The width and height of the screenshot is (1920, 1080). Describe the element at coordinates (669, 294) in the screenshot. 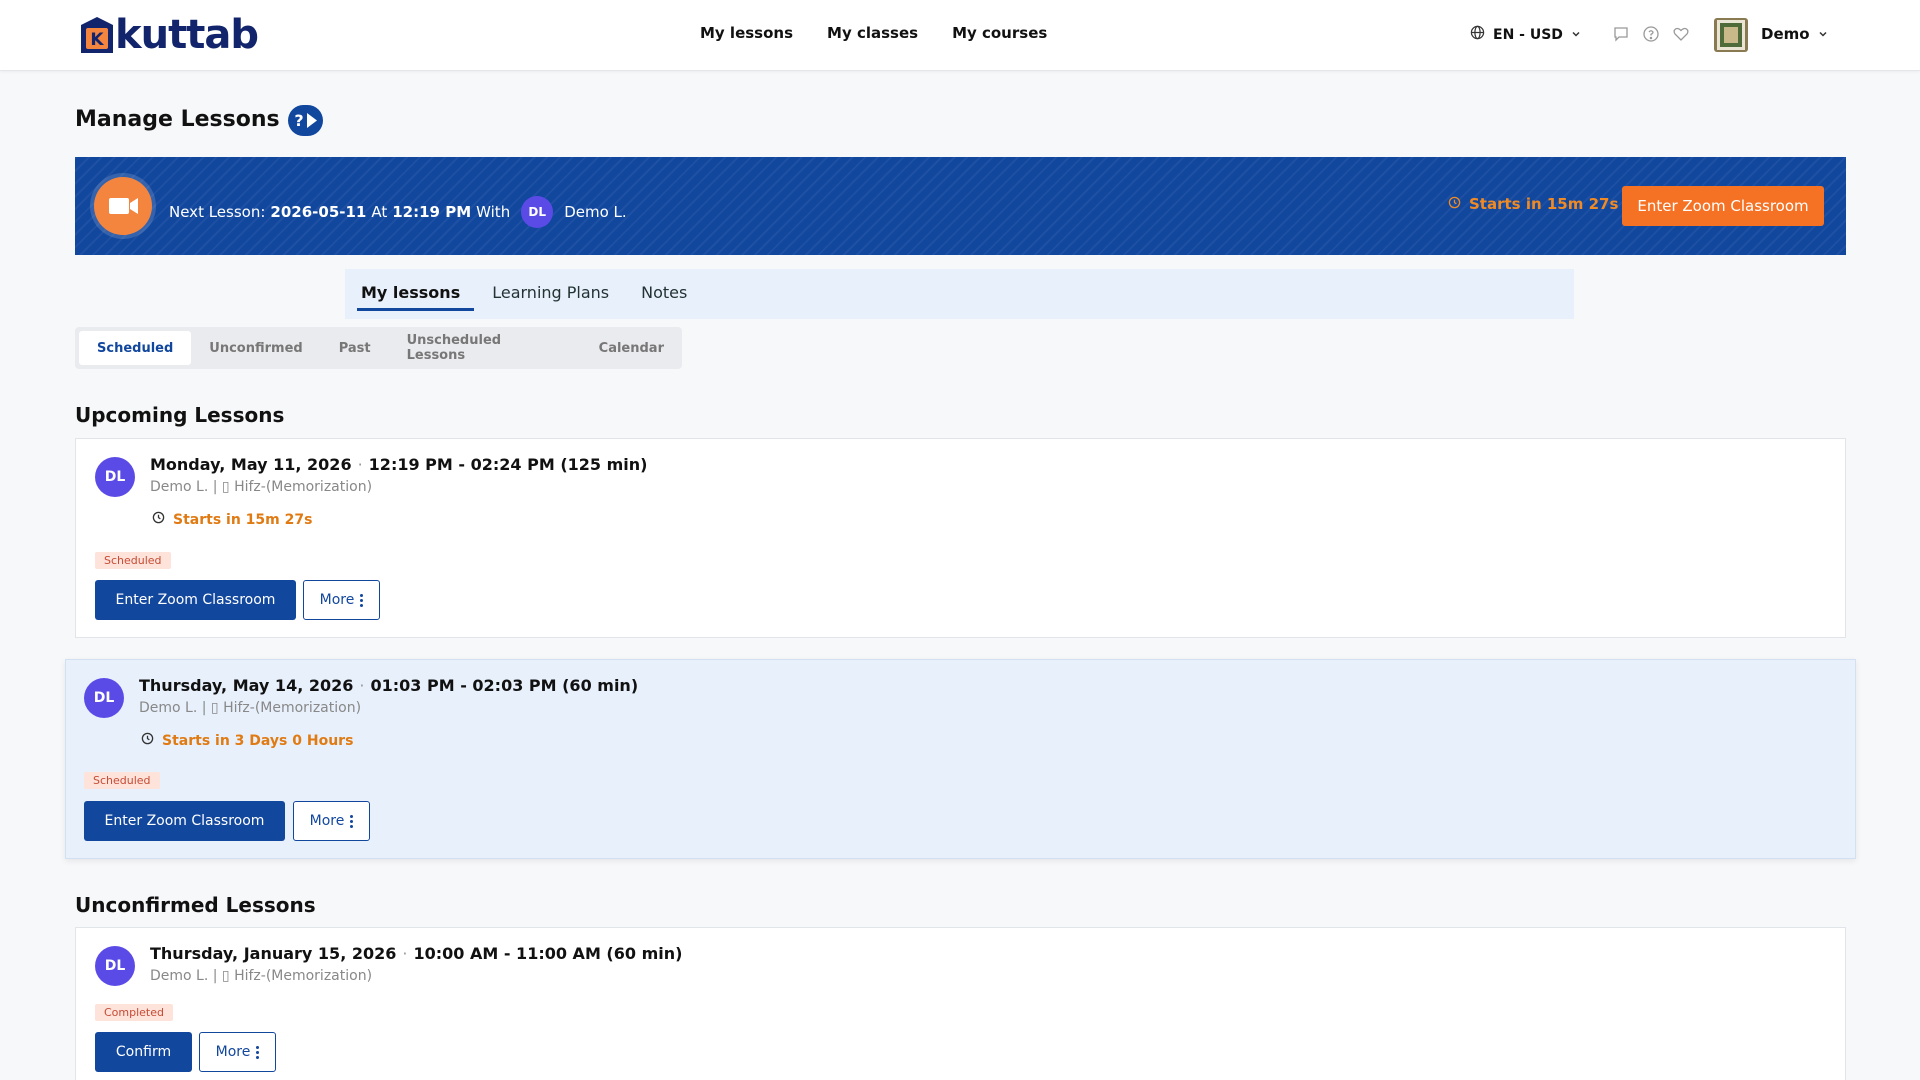

I see `tab-notes: Notes` at that location.